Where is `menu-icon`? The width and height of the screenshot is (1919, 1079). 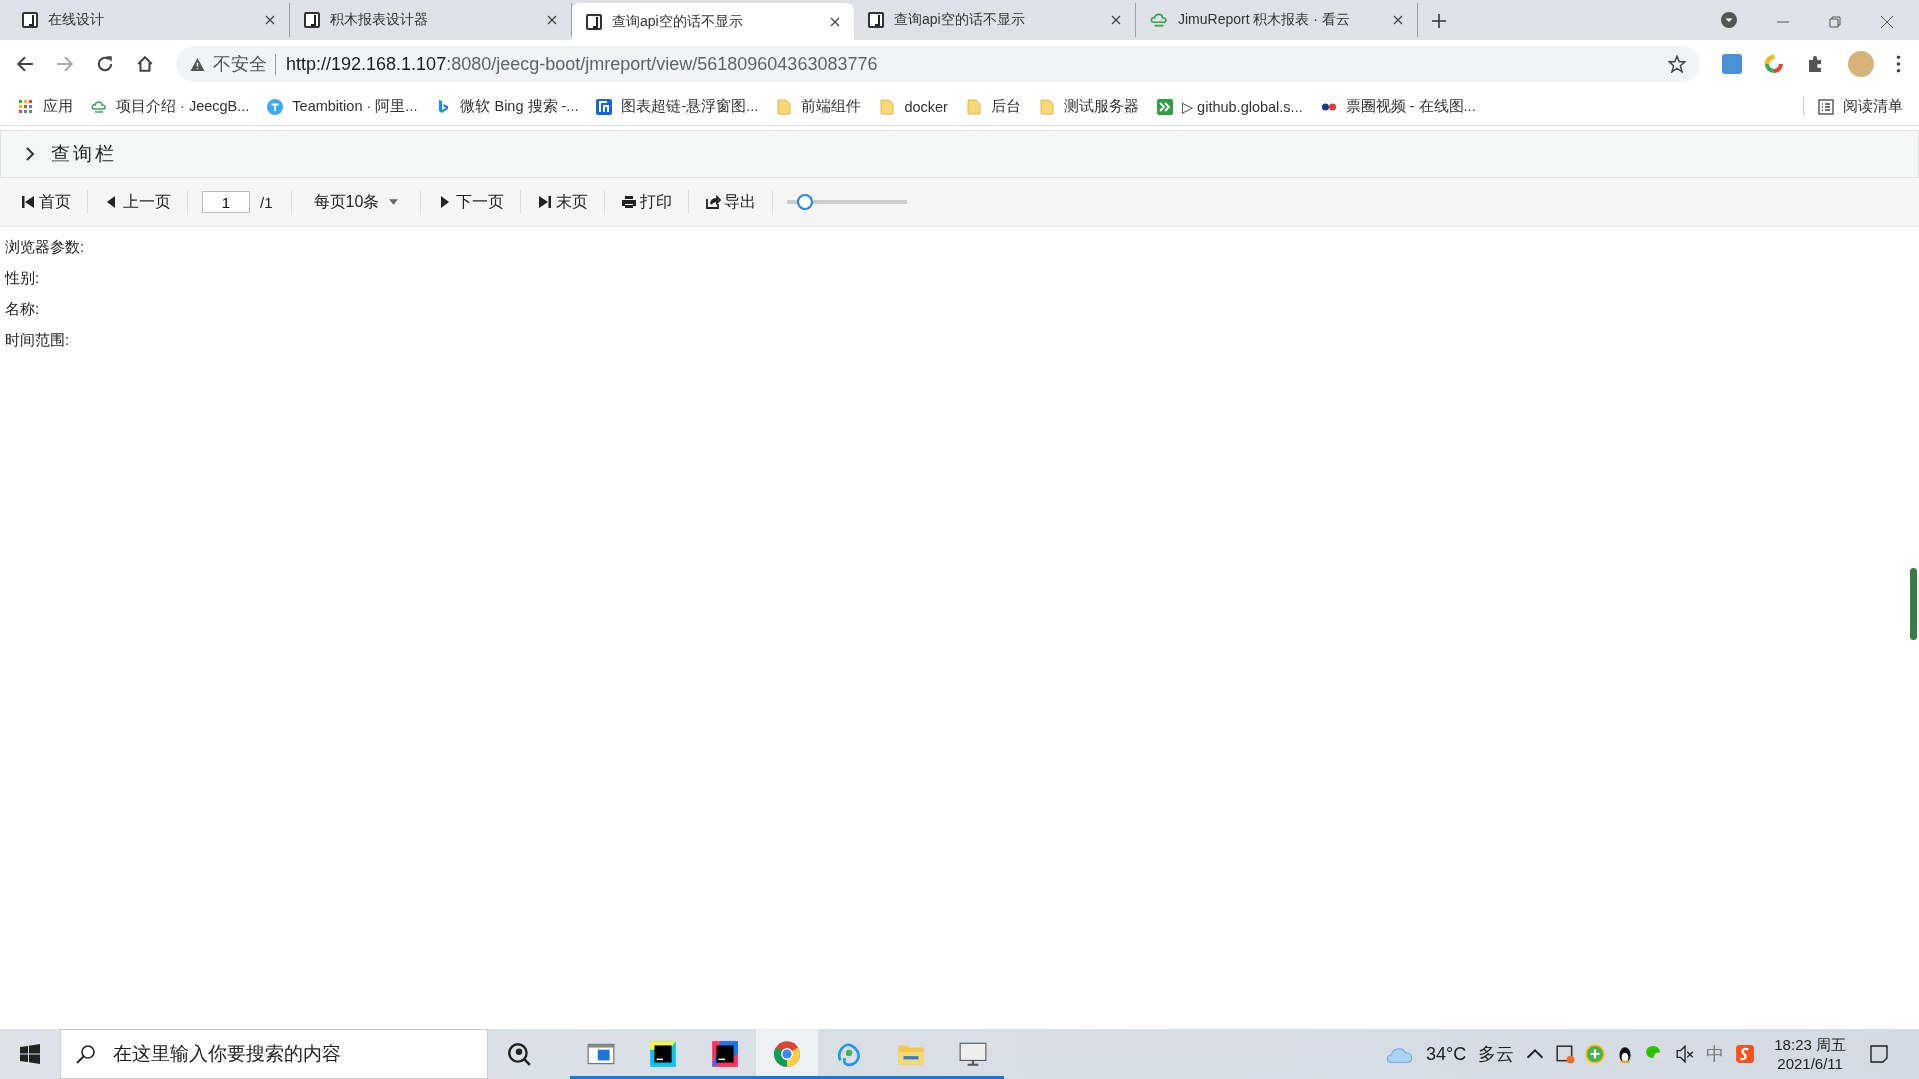
menu-icon is located at coordinates (1898, 64).